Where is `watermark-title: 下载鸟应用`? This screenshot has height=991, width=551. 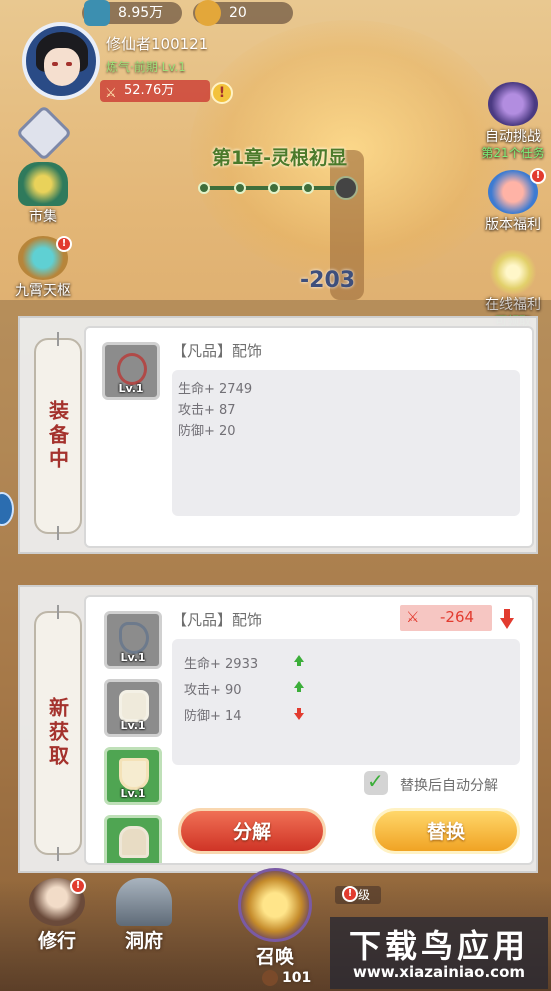 watermark-title: 下载鸟应用 is located at coordinates (438, 946).